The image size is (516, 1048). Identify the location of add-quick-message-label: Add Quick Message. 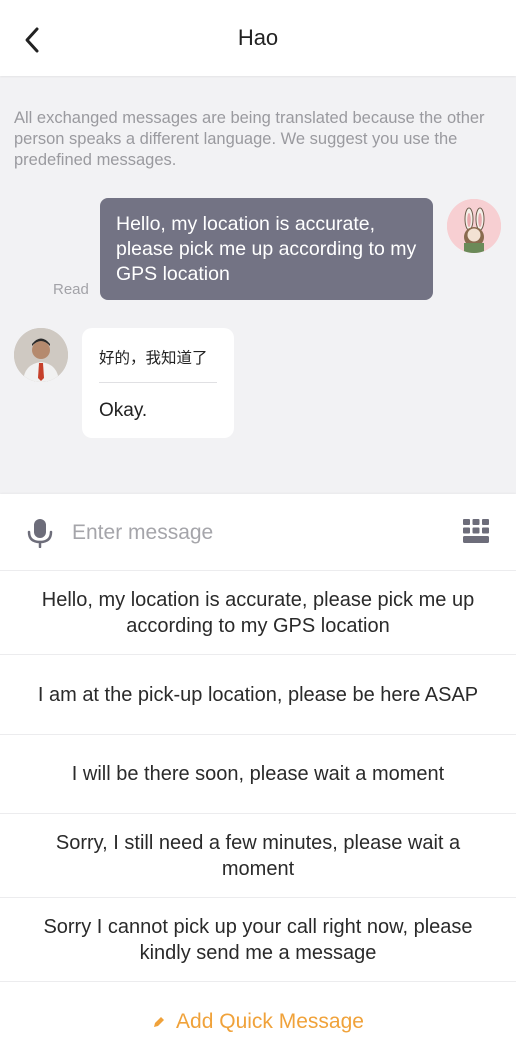
(270, 1021).